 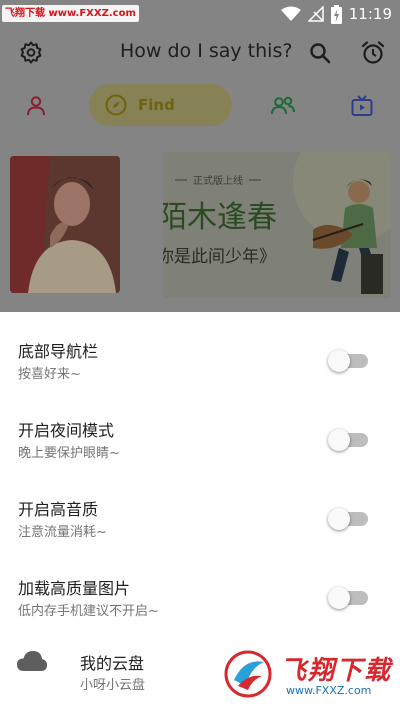 I want to click on setting-subtitle: 低内存手机建议不开启~, so click(x=88, y=611).